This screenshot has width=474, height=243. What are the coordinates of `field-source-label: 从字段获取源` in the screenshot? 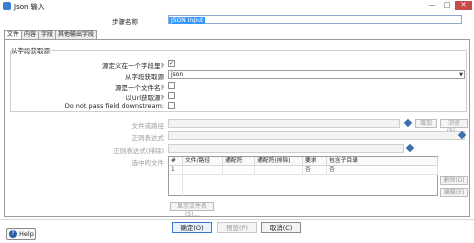 It's located at (144, 77).